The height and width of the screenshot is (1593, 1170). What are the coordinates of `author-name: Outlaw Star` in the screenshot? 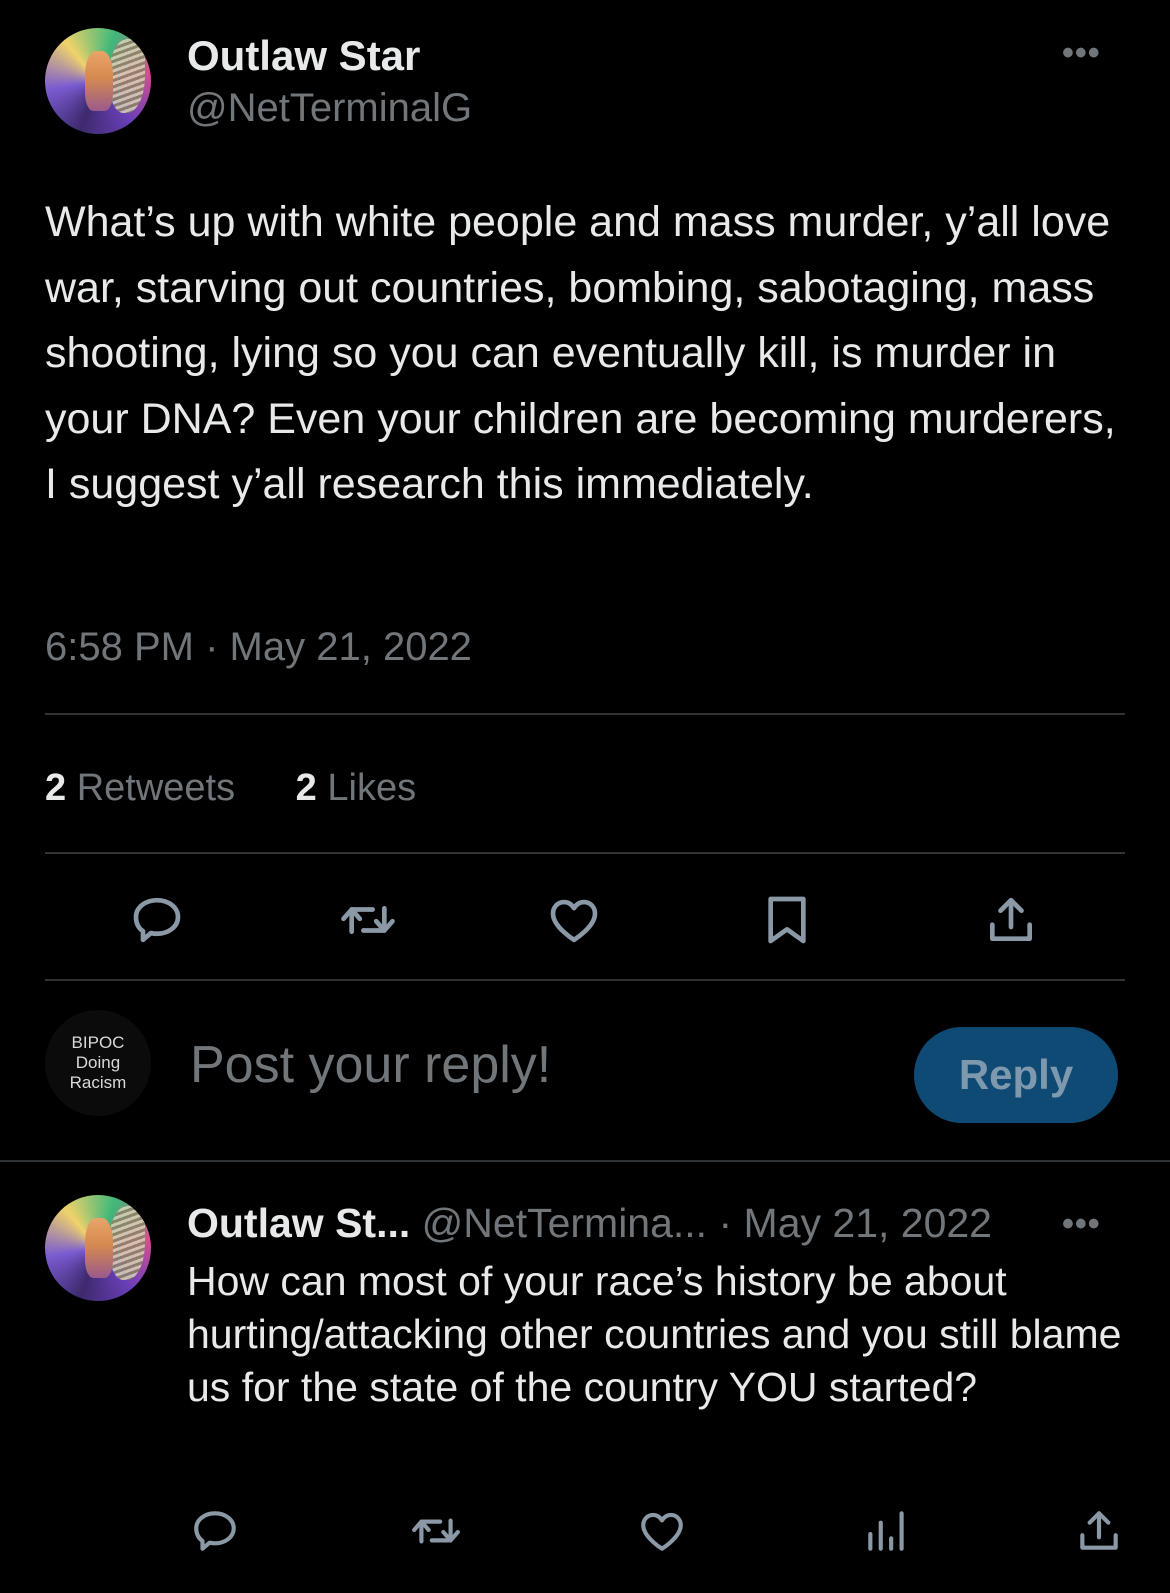 It's located at (303, 56).